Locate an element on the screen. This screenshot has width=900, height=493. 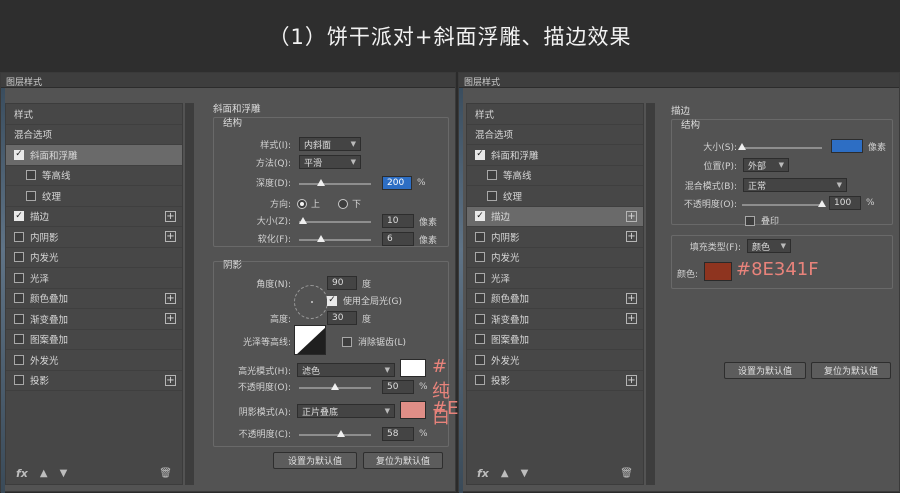
angle-dial is located at coordinates (311, 302).